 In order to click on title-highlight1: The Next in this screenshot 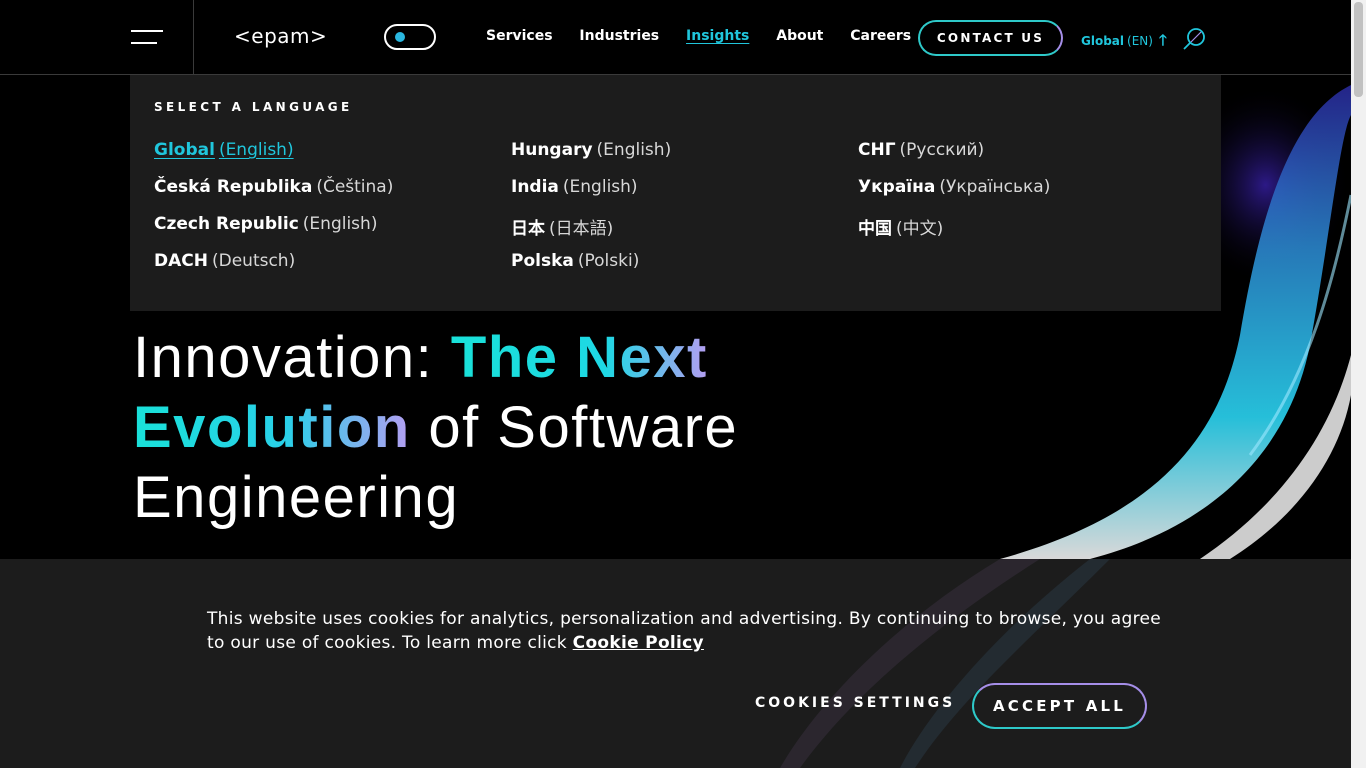, I will do `click(579, 357)`.